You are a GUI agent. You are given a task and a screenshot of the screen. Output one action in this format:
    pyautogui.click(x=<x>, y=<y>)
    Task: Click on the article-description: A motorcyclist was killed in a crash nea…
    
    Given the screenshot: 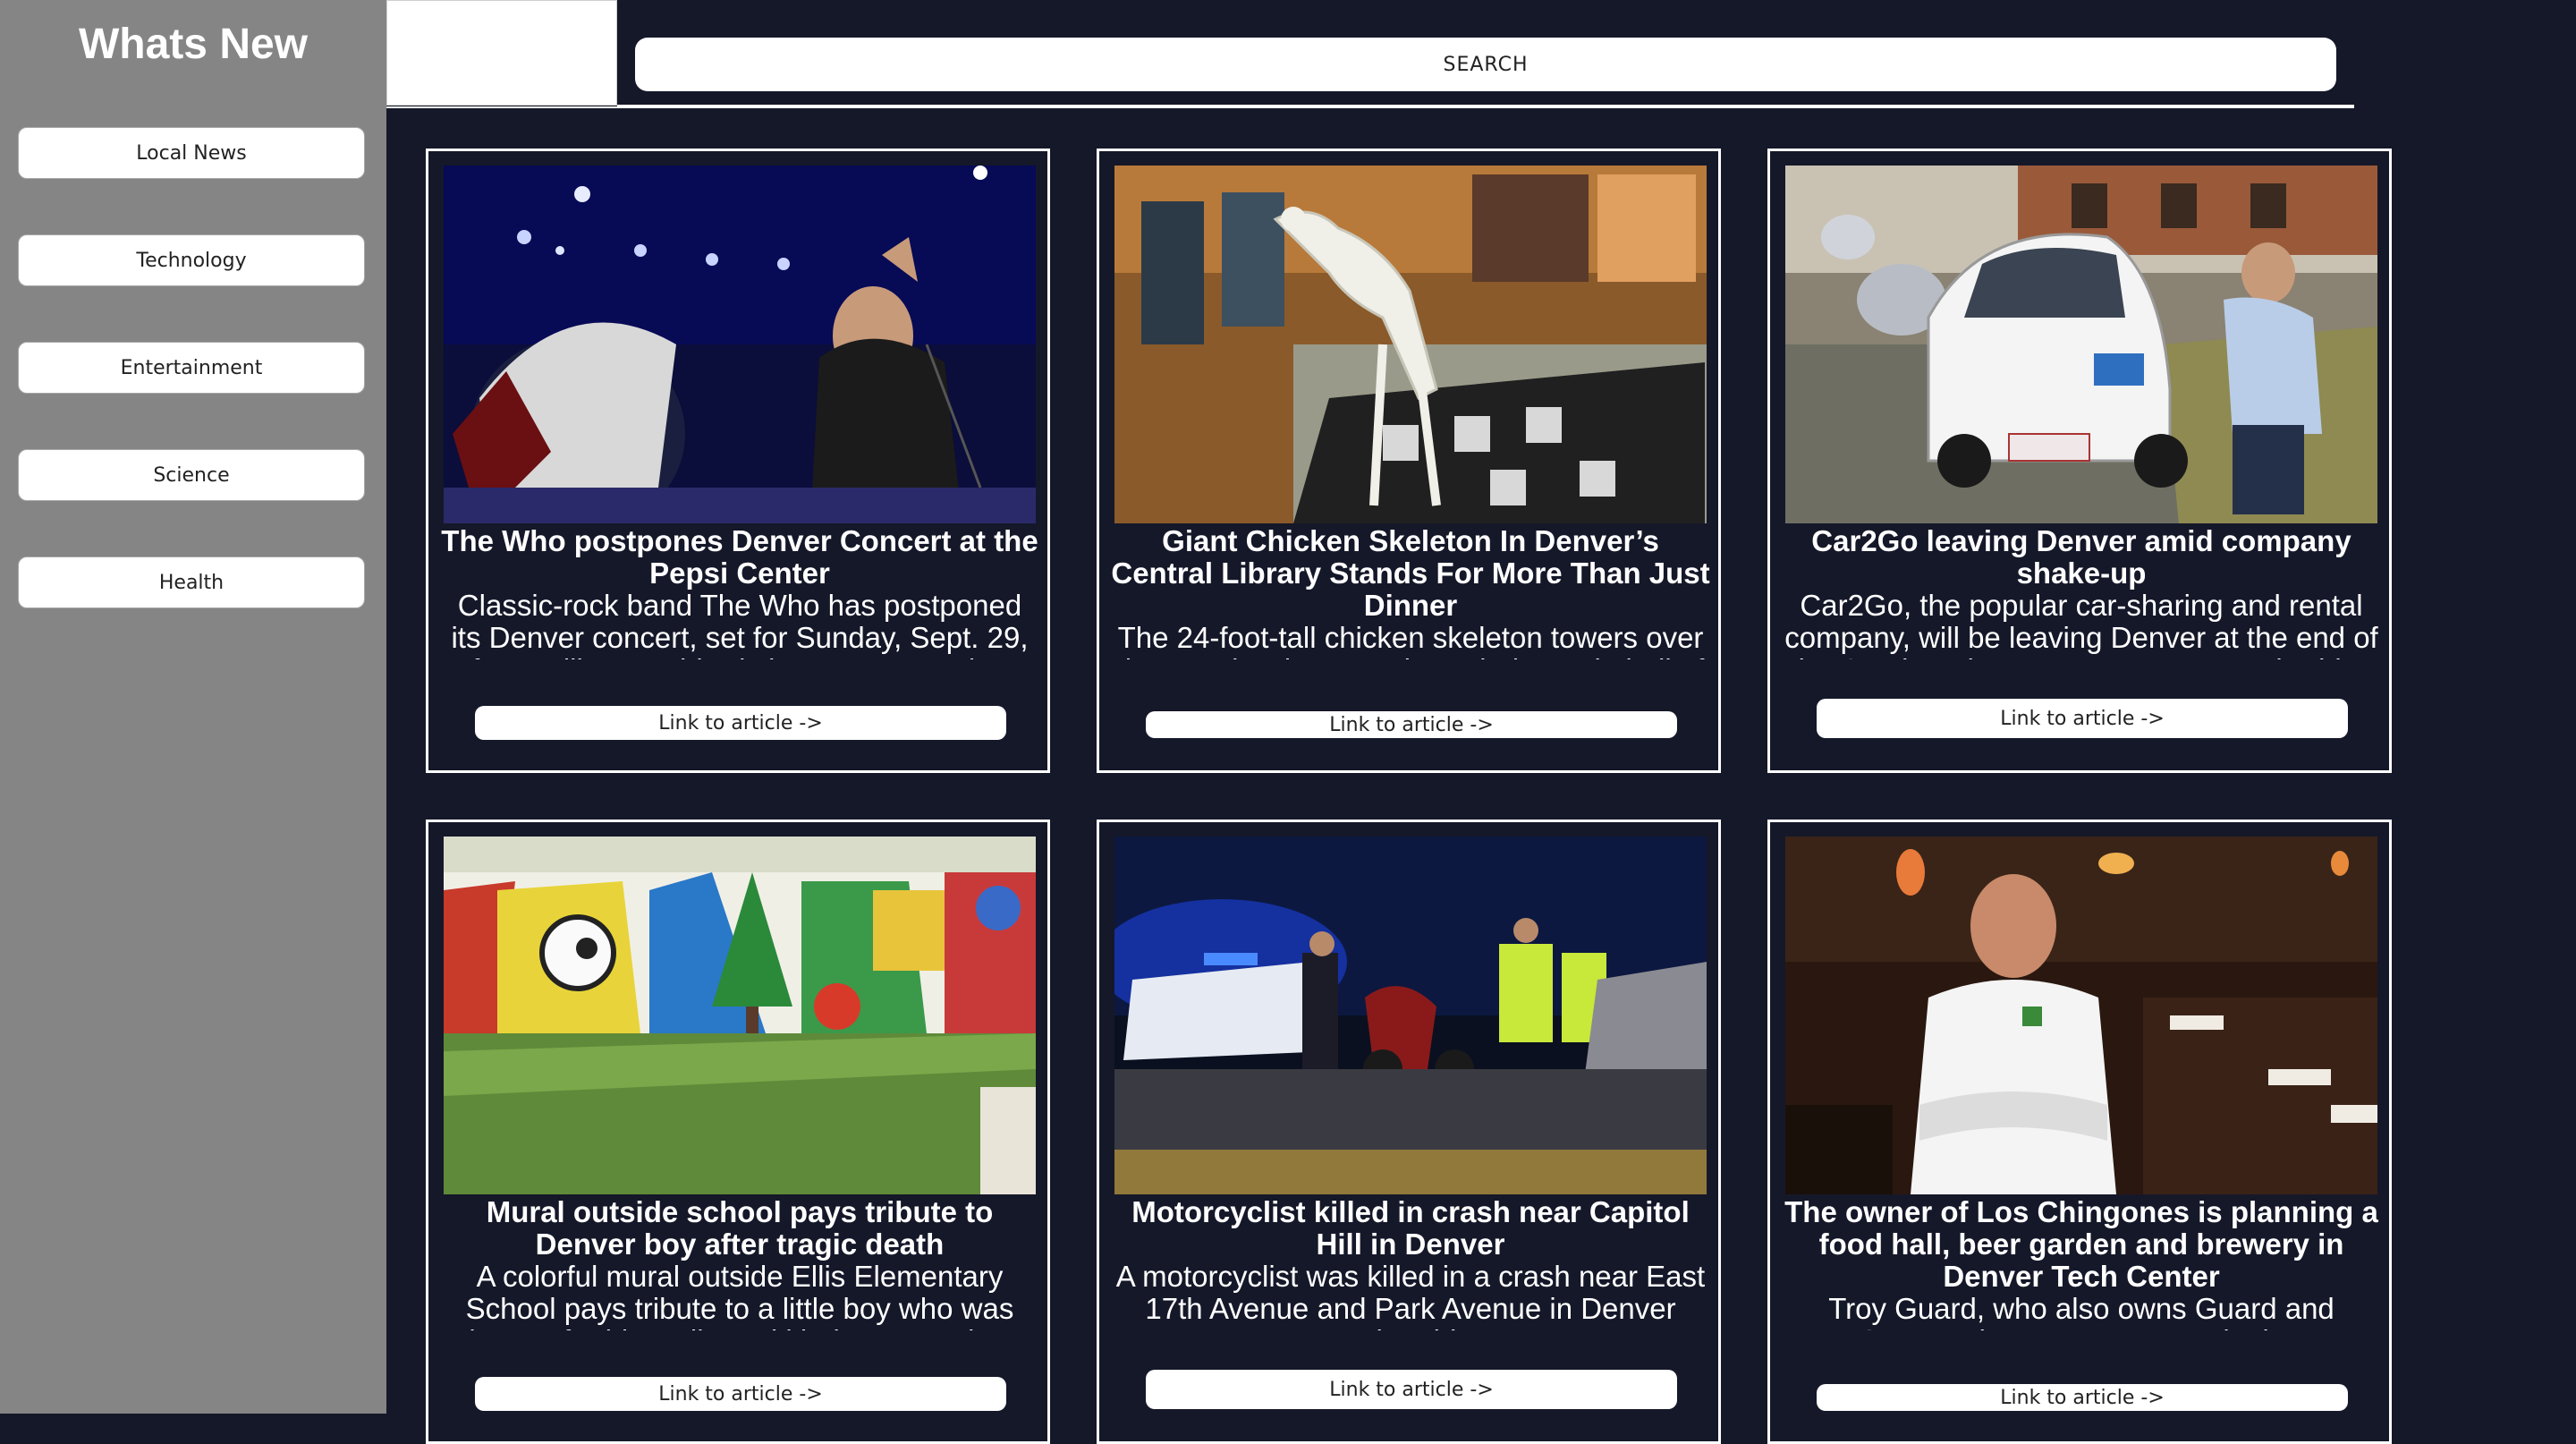 What is the action you would take?
    pyautogui.click(x=1410, y=1295)
    